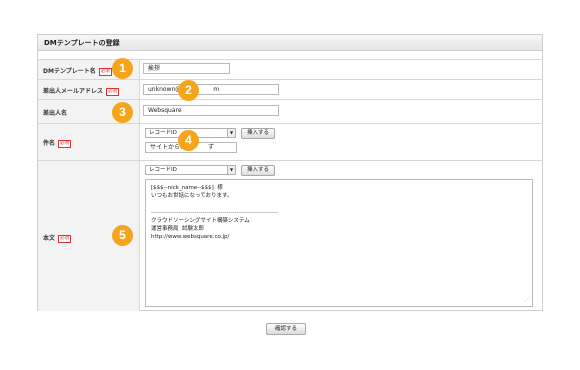 The image size is (580, 370). Describe the element at coordinates (290, 141) in the screenshot. I see `row-subject: 件名 必須` at that location.